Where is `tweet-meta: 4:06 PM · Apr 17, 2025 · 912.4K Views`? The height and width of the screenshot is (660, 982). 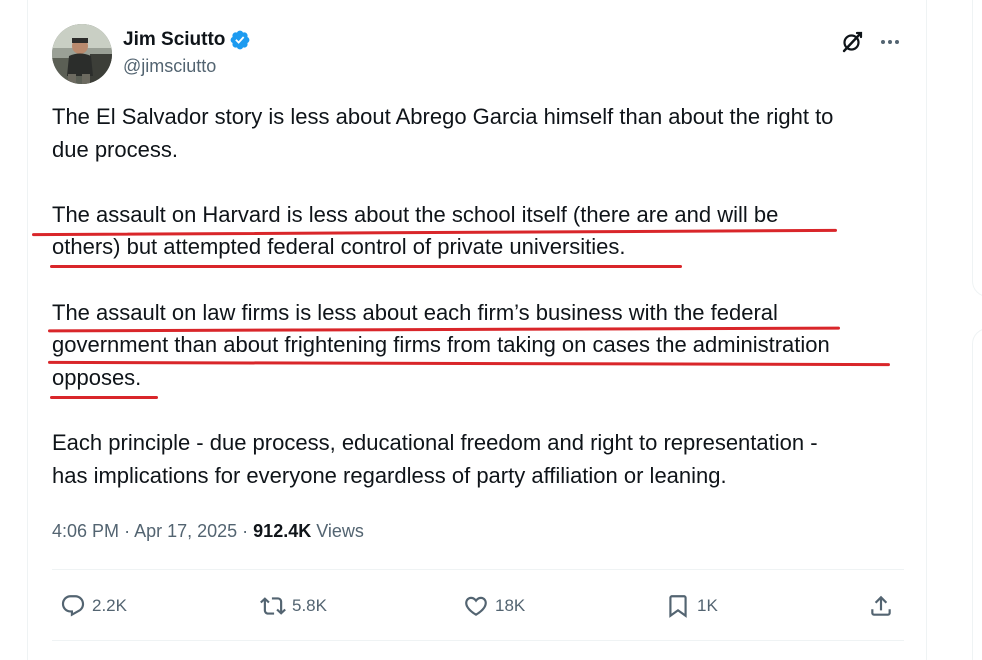
tweet-meta: 4:06 PM · Apr 17, 2025 · 912.4K Views is located at coordinates (208, 531).